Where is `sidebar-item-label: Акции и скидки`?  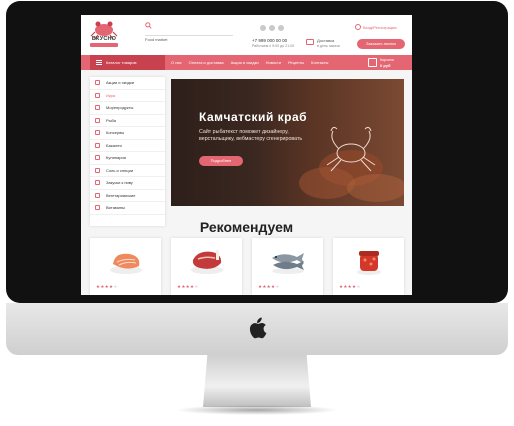 sidebar-item-label: Акции и скидки is located at coordinates (120, 82).